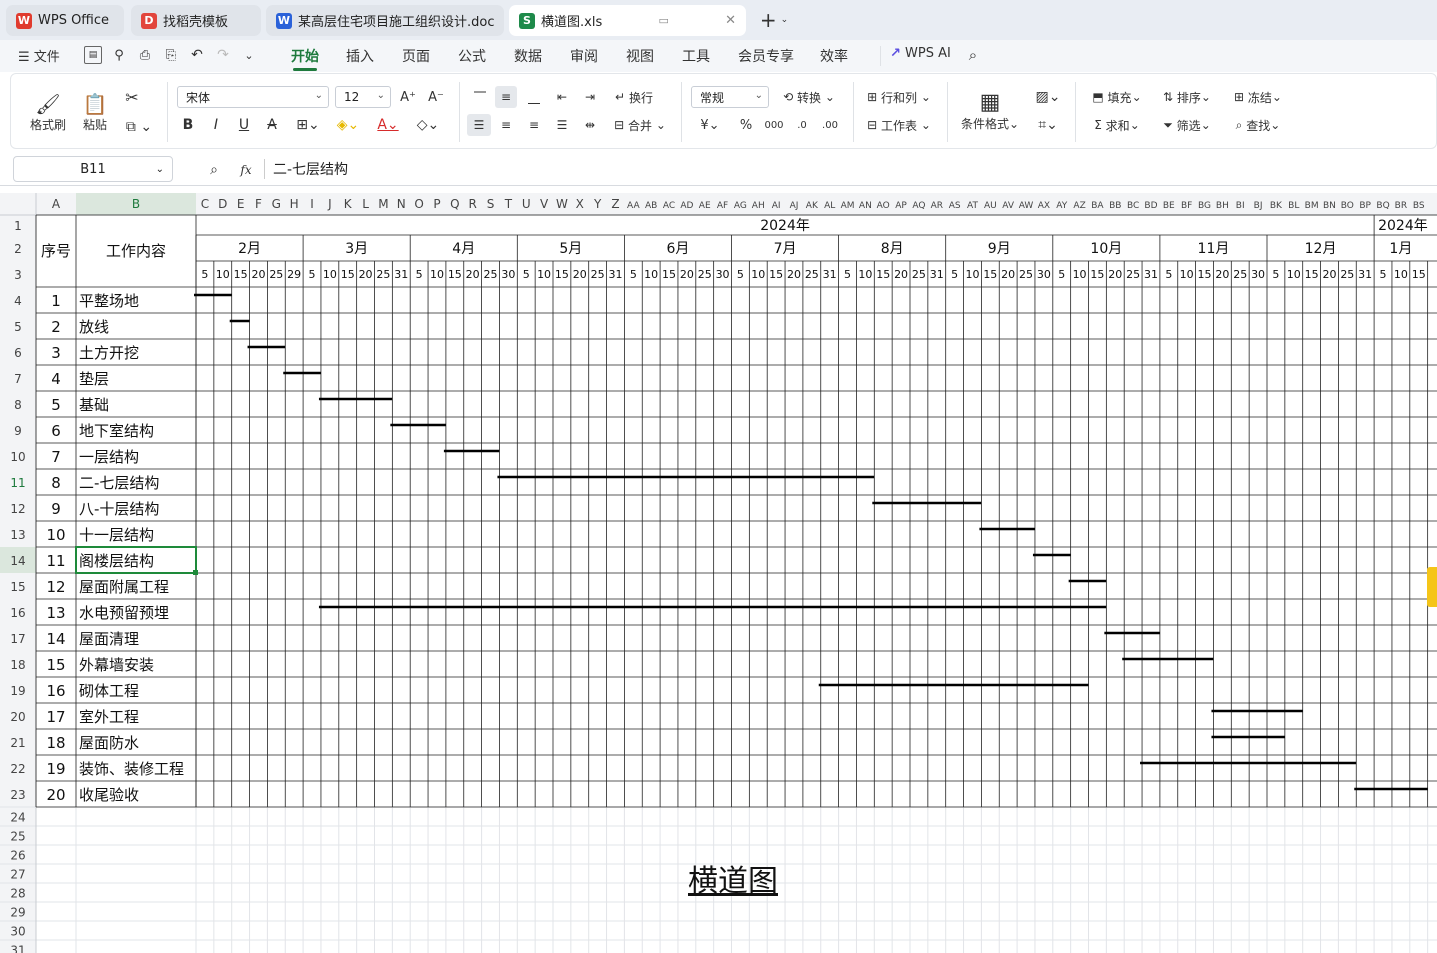 This screenshot has width=1437, height=953. What do you see at coordinates (901, 274) in the screenshot?
I see `day-label: 20` at bounding box center [901, 274].